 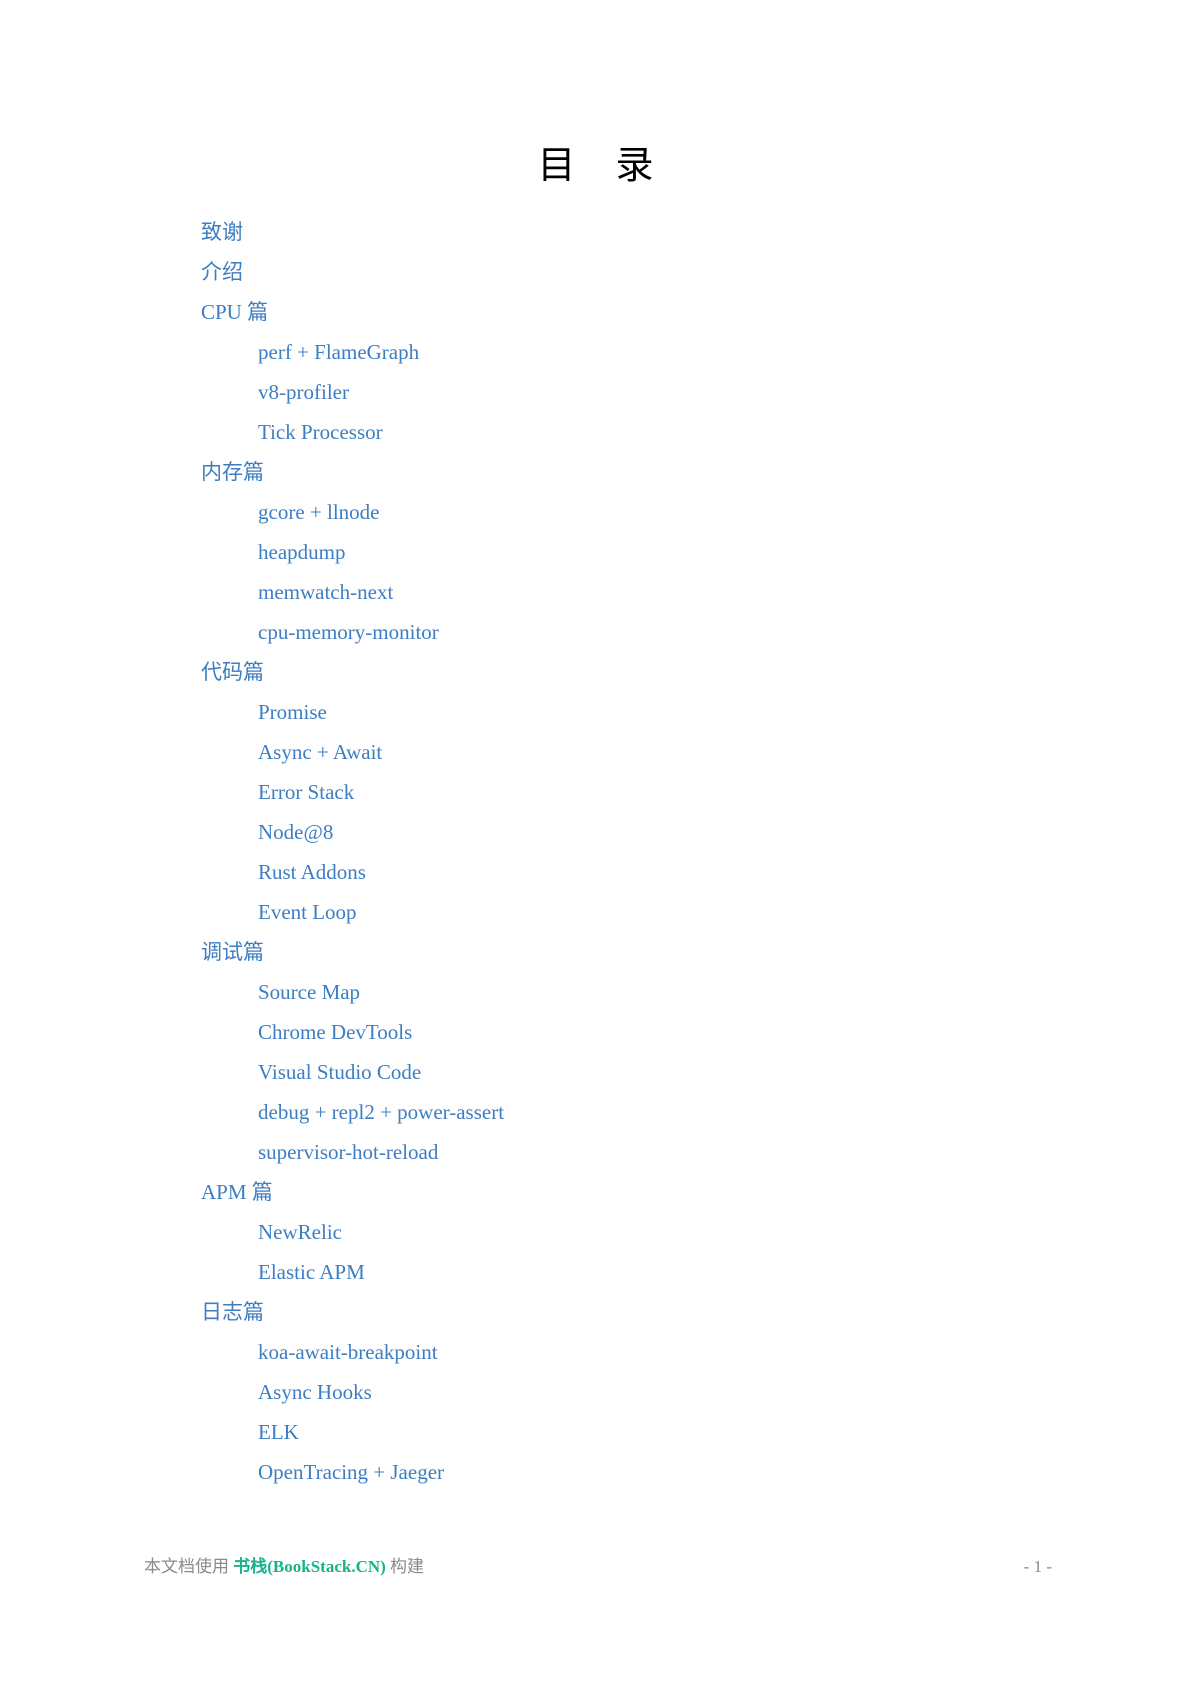 What do you see at coordinates (325, 596) in the screenshot?
I see `toc-section-link: memwatch-next` at bounding box center [325, 596].